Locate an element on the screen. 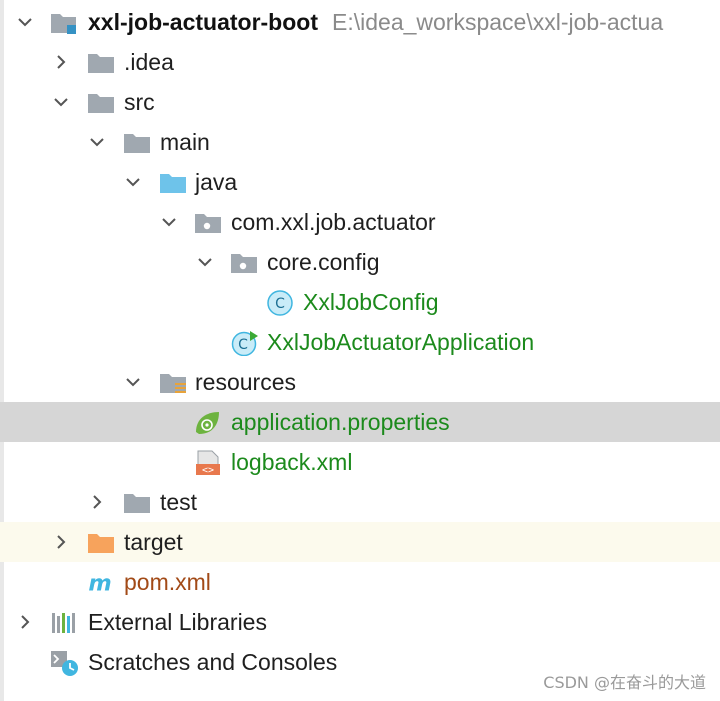 This screenshot has width=720, height=701. tree-row-core-config: core.config is located at coordinates (360, 262).